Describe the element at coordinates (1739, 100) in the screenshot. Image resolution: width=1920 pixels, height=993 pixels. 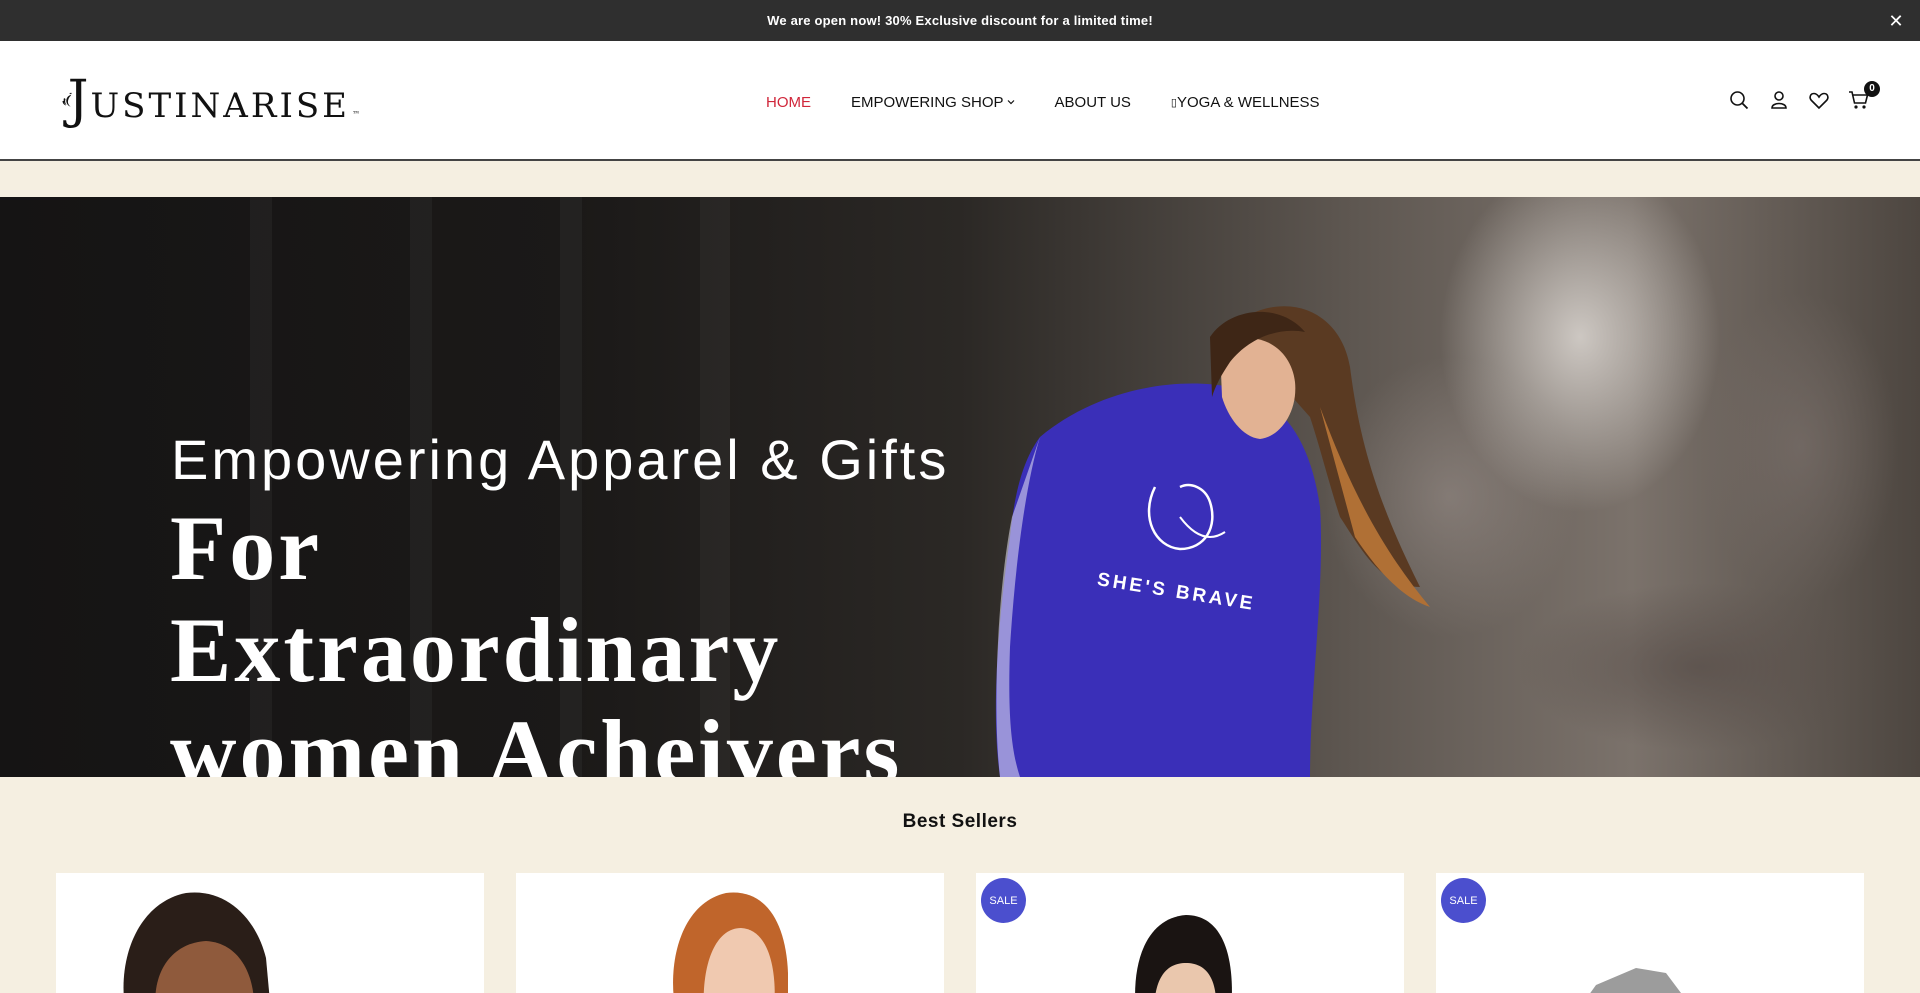
I see `search-icon` at that location.